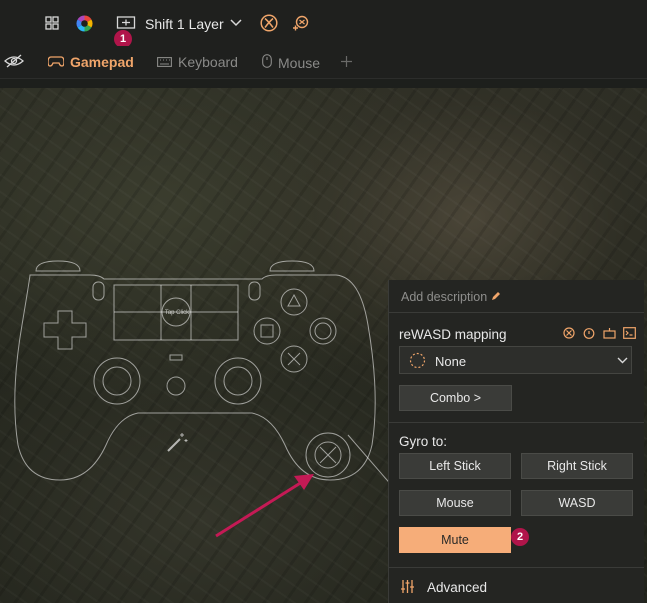  What do you see at coordinates (126, 23) in the screenshot?
I see `layer-icon` at bounding box center [126, 23].